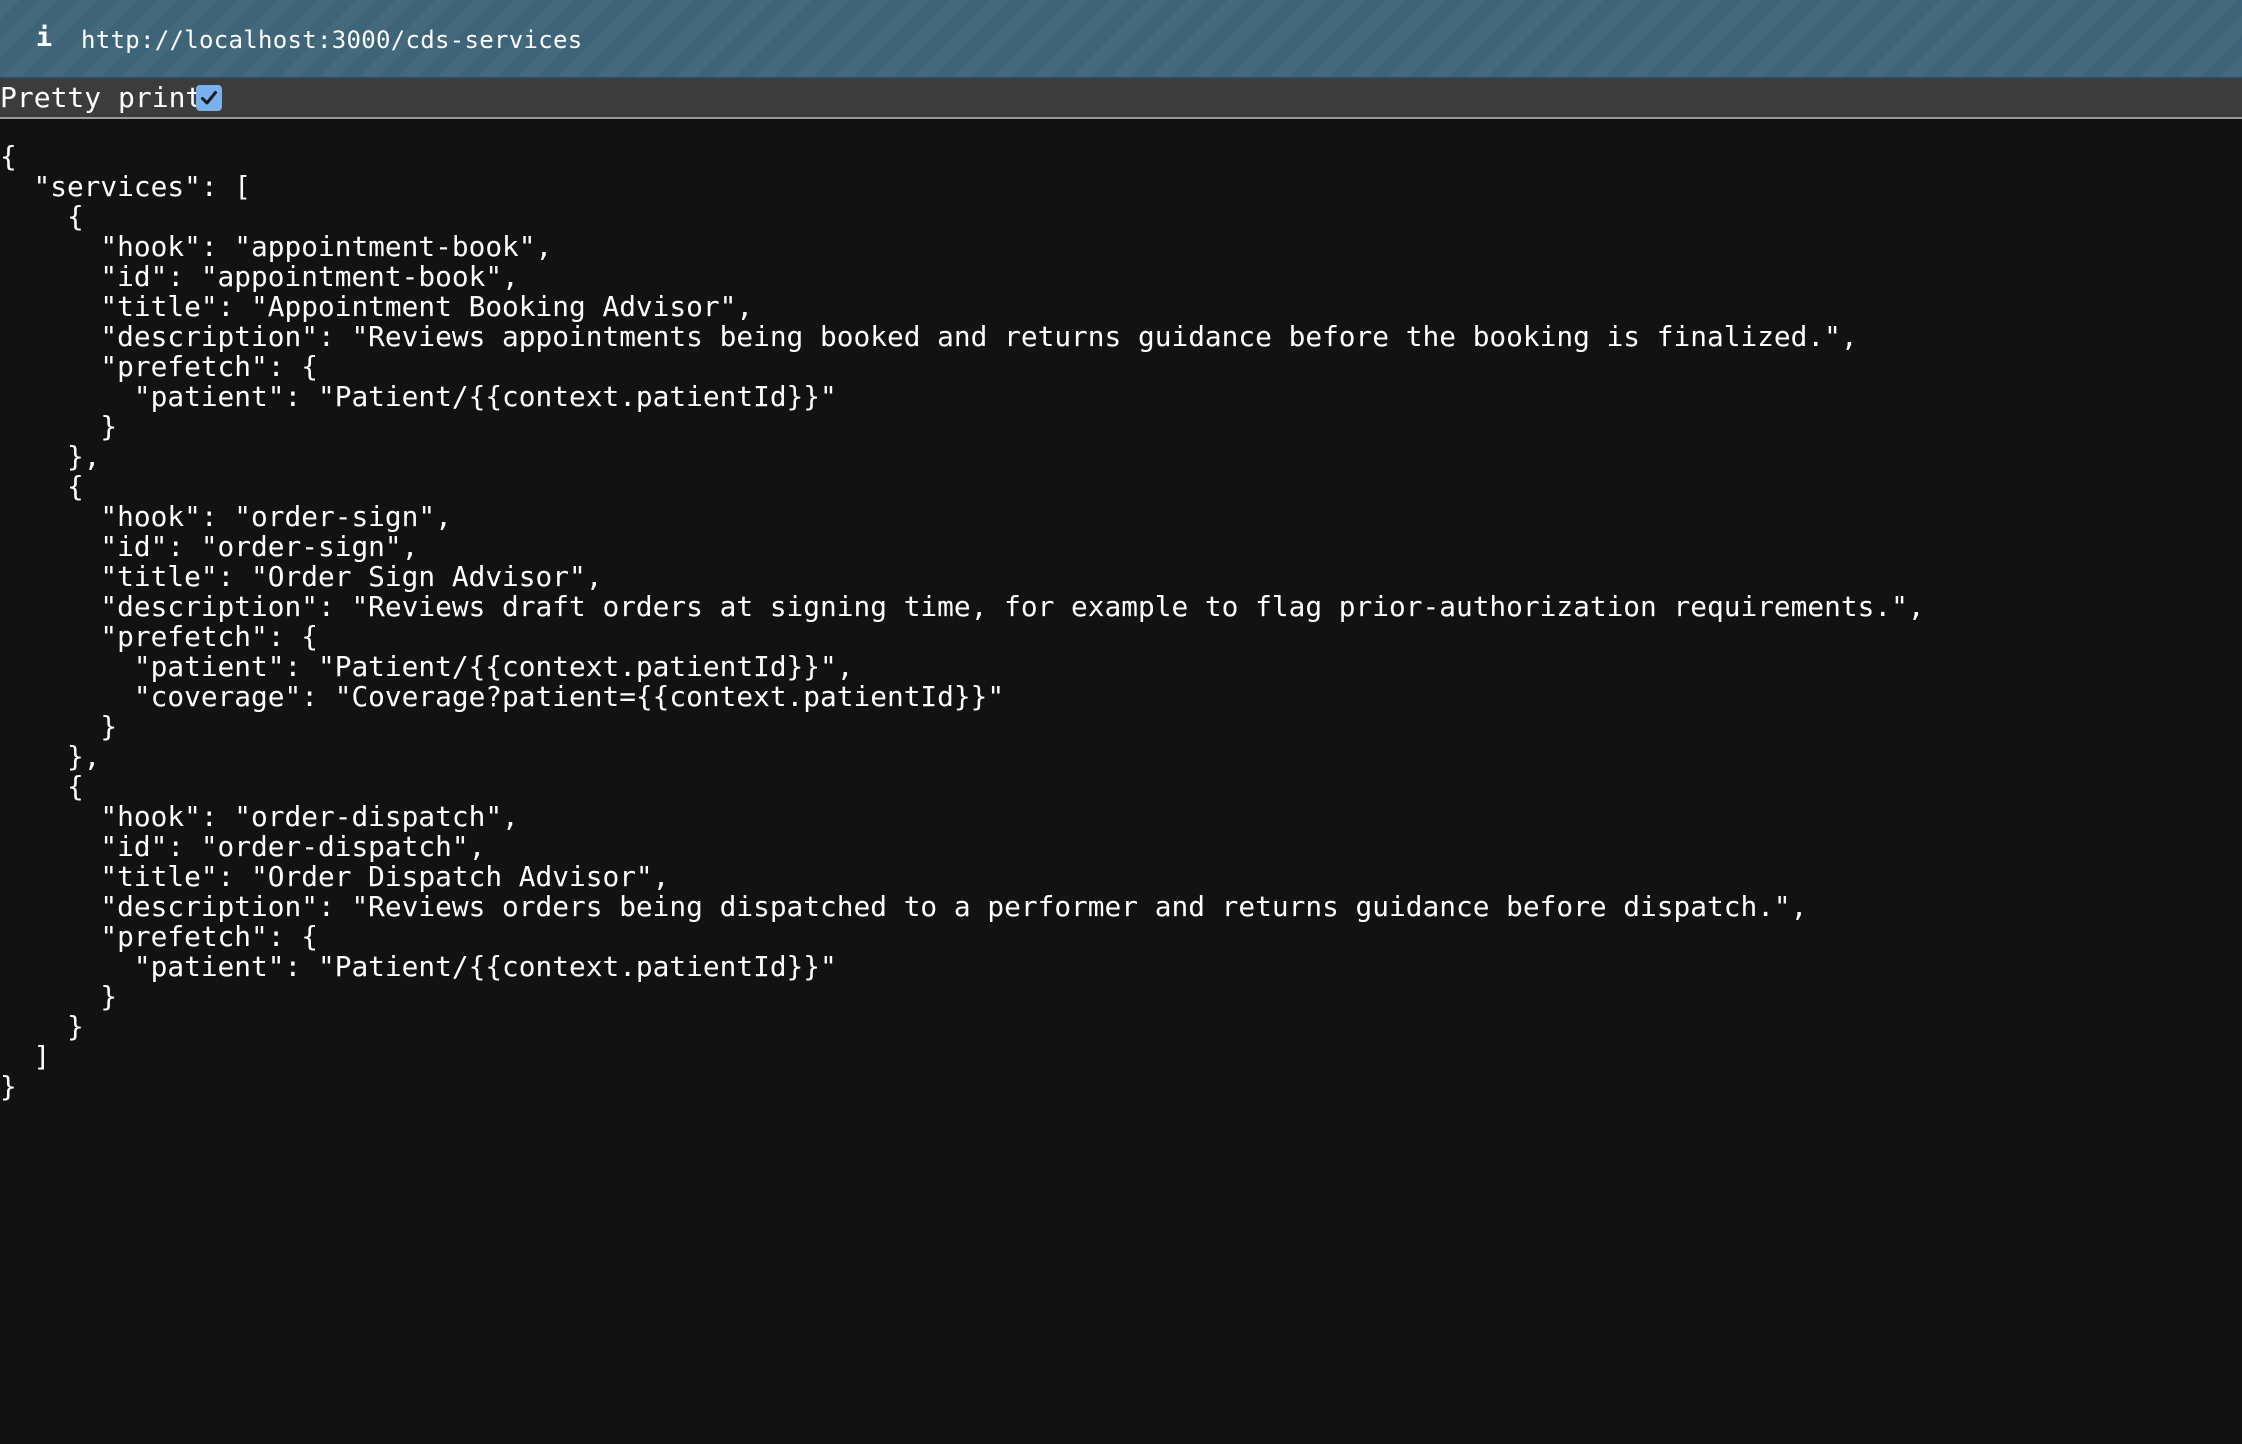  Describe the element at coordinates (1121, 99) in the screenshot. I see `pretty-print-toolbar: Pretty print` at that location.